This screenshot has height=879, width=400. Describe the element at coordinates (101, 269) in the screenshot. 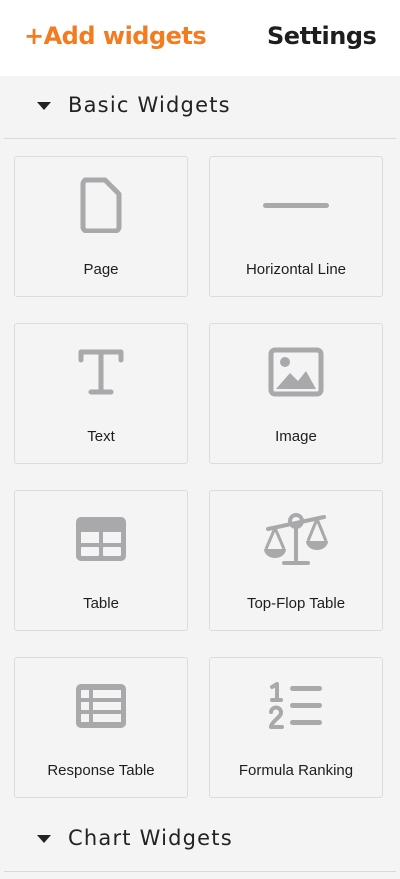

I see `widget-label: Page` at that location.